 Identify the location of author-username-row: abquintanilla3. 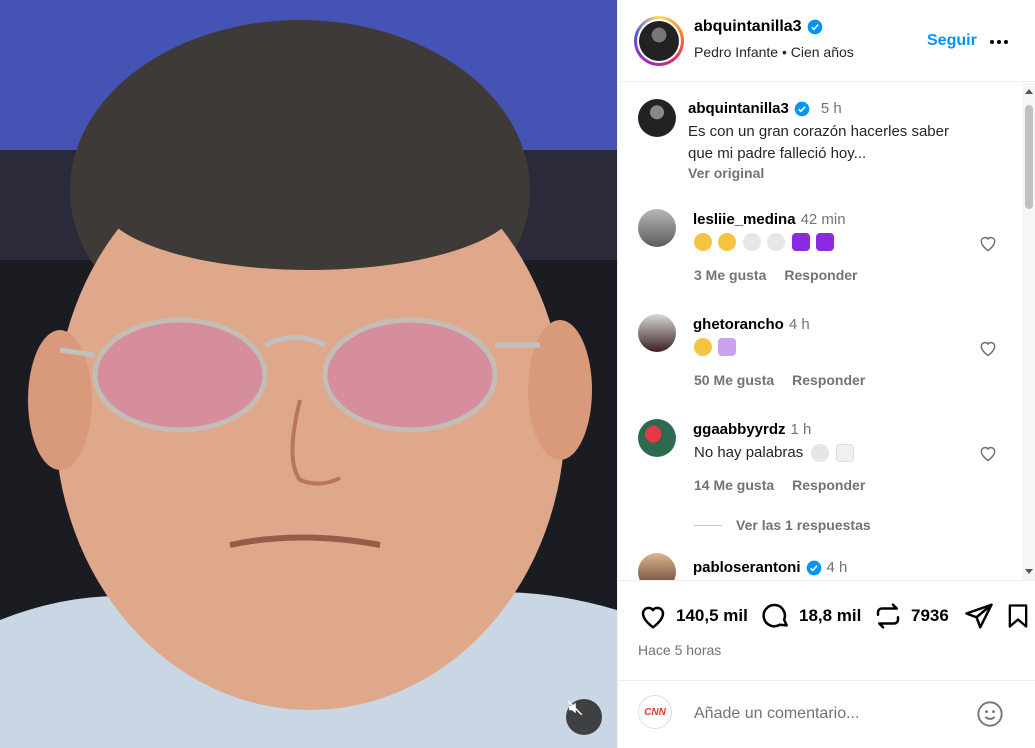
(758, 27).